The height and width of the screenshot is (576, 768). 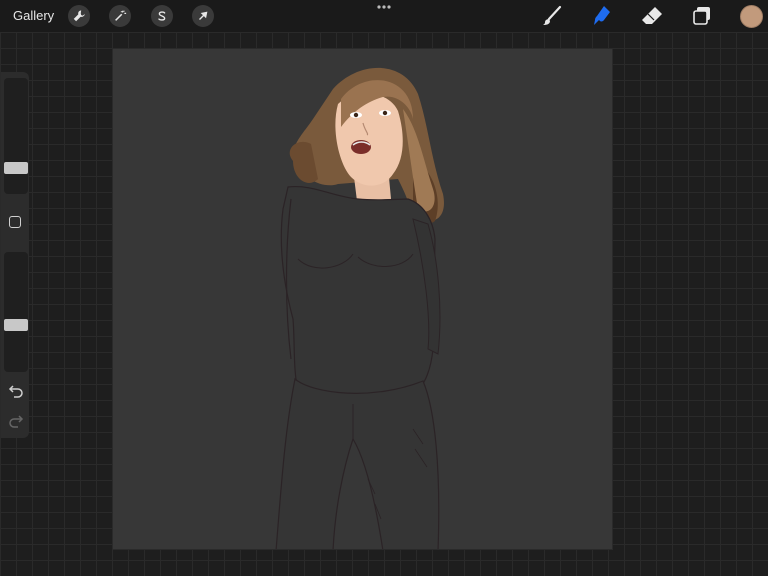 What do you see at coordinates (652, 16) in the screenshot?
I see `eraser-icon` at bounding box center [652, 16].